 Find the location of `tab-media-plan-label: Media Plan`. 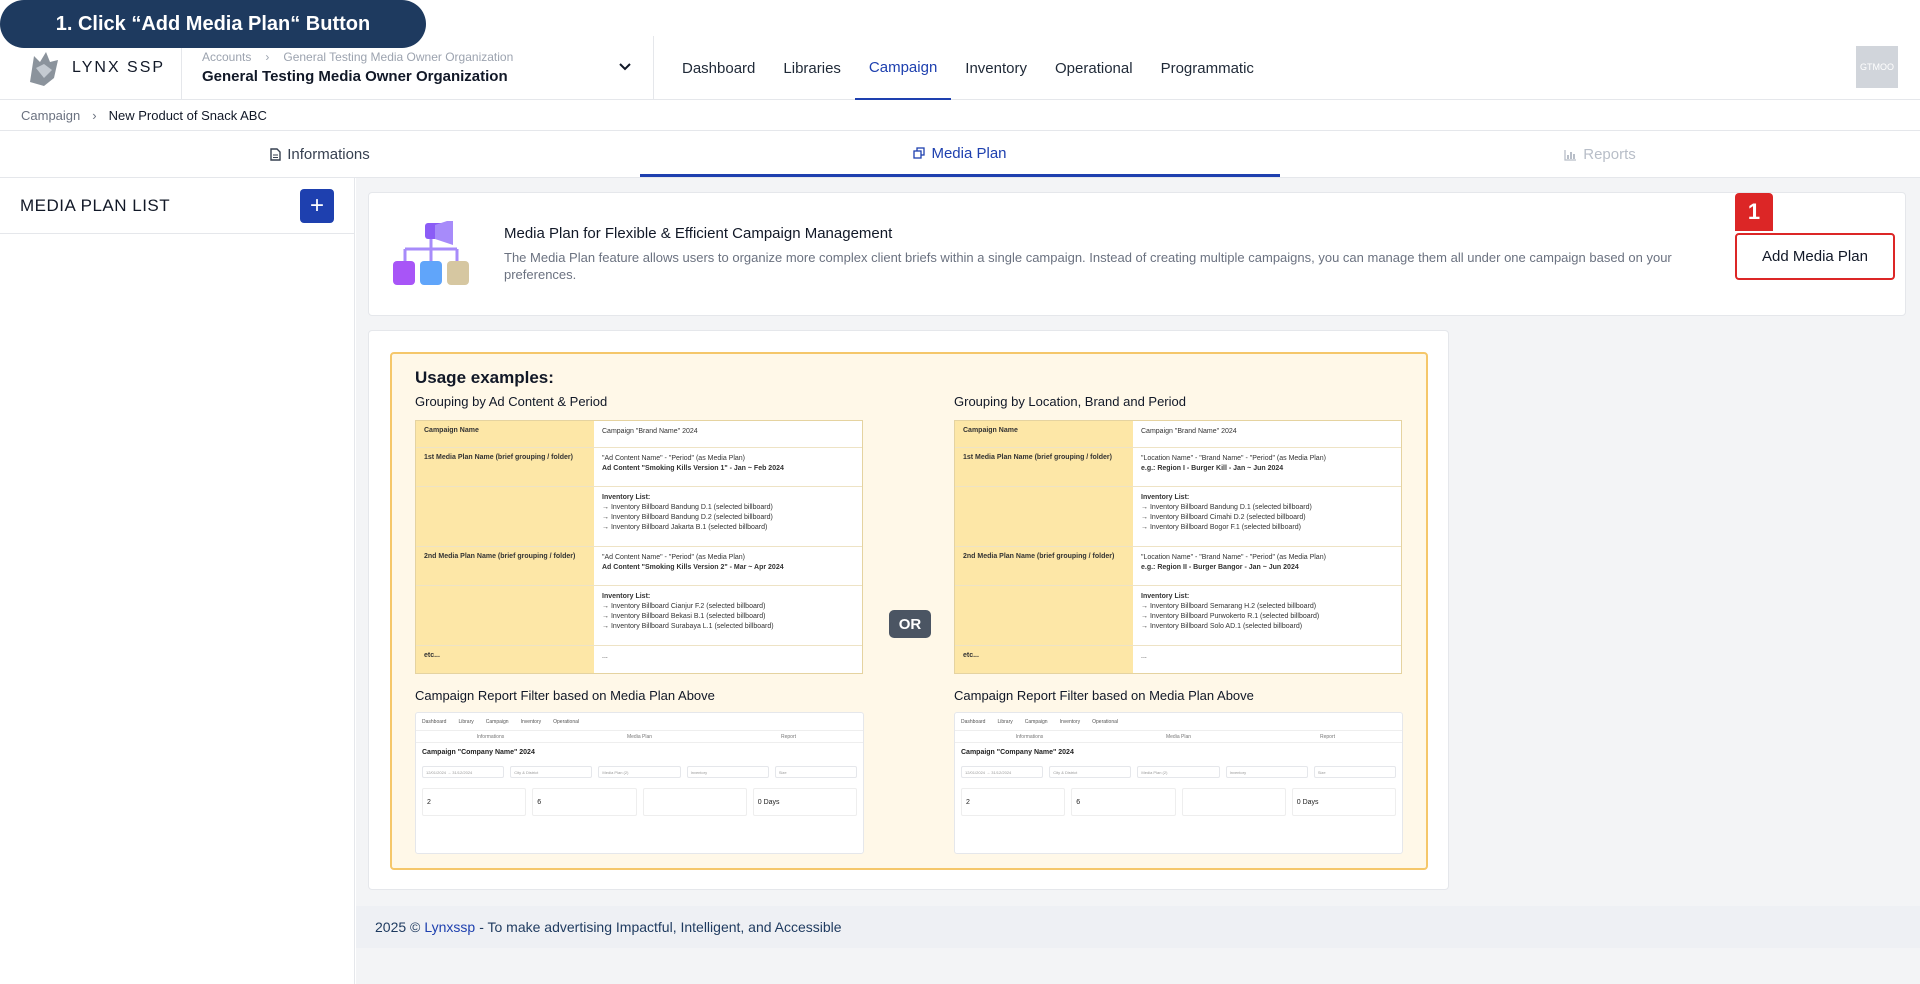

tab-media-plan-label: Media Plan is located at coordinates (969, 153).